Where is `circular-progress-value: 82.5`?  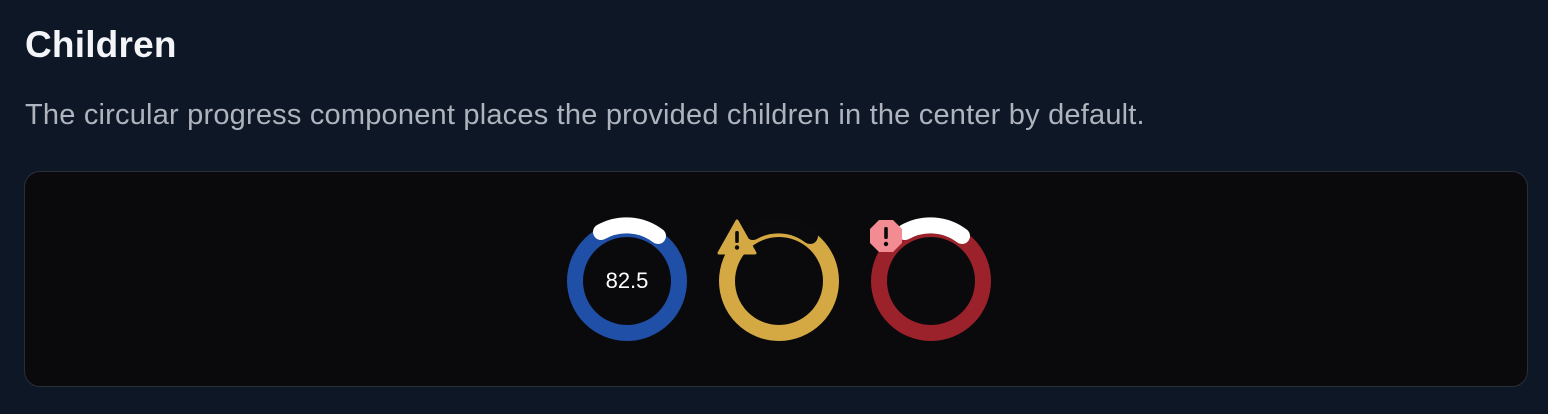
circular-progress-value: 82.5 is located at coordinates (627, 280).